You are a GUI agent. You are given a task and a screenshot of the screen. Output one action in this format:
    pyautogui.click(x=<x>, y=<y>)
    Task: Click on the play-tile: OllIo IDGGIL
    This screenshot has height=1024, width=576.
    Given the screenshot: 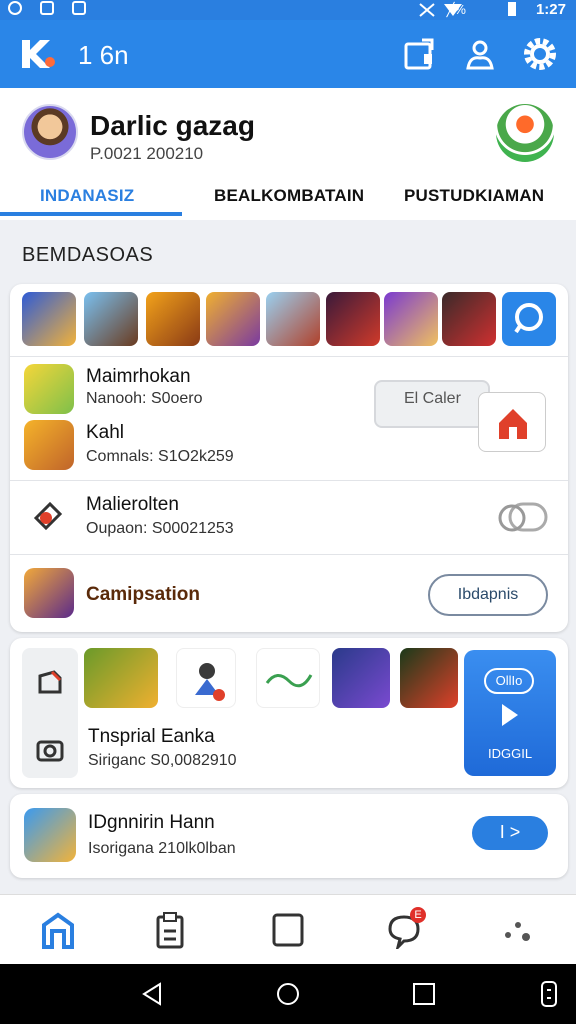 What is the action you would take?
    pyautogui.click(x=510, y=713)
    